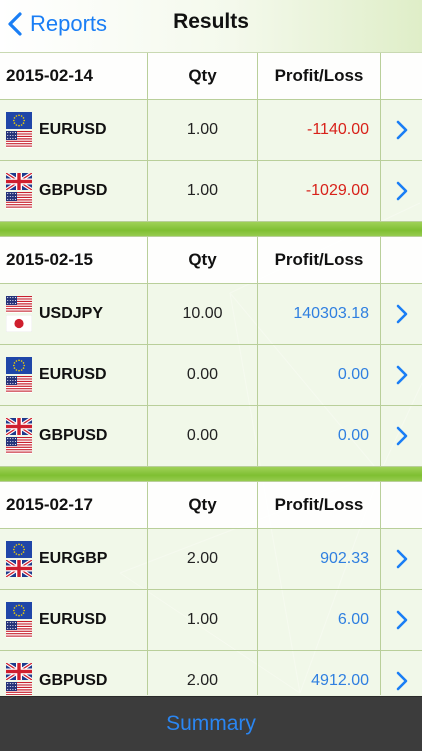 Image resolution: width=422 pixels, height=751 pixels. I want to click on bottom-toolbar: Summary, so click(211, 723).